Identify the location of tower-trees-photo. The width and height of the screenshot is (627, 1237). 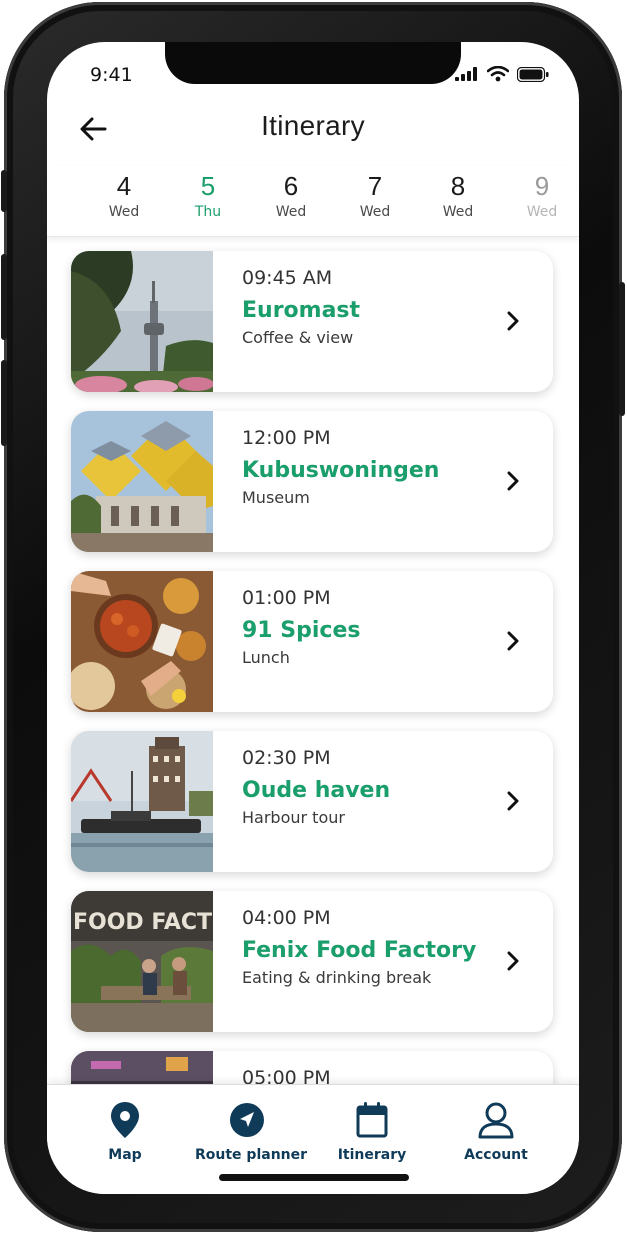
(142, 321).